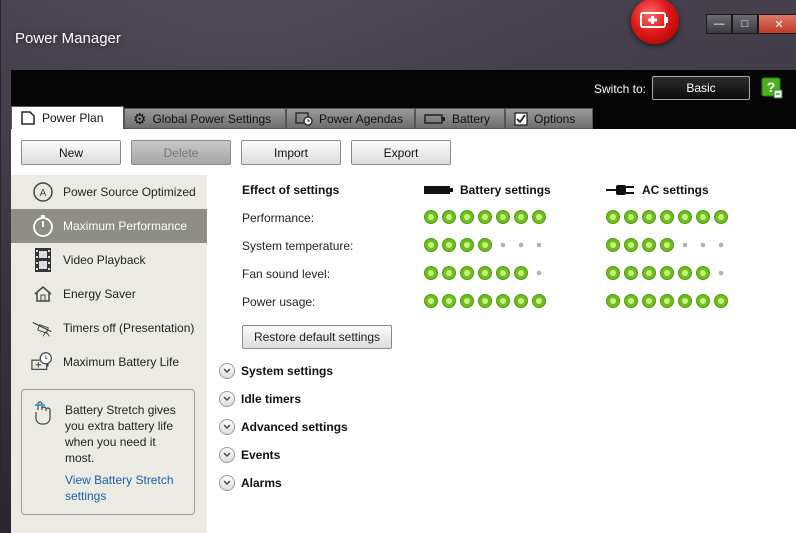 Image resolution: width=796 pixels, height=533 pixels. I want to click on section-label: System settings, so click(287, 371).